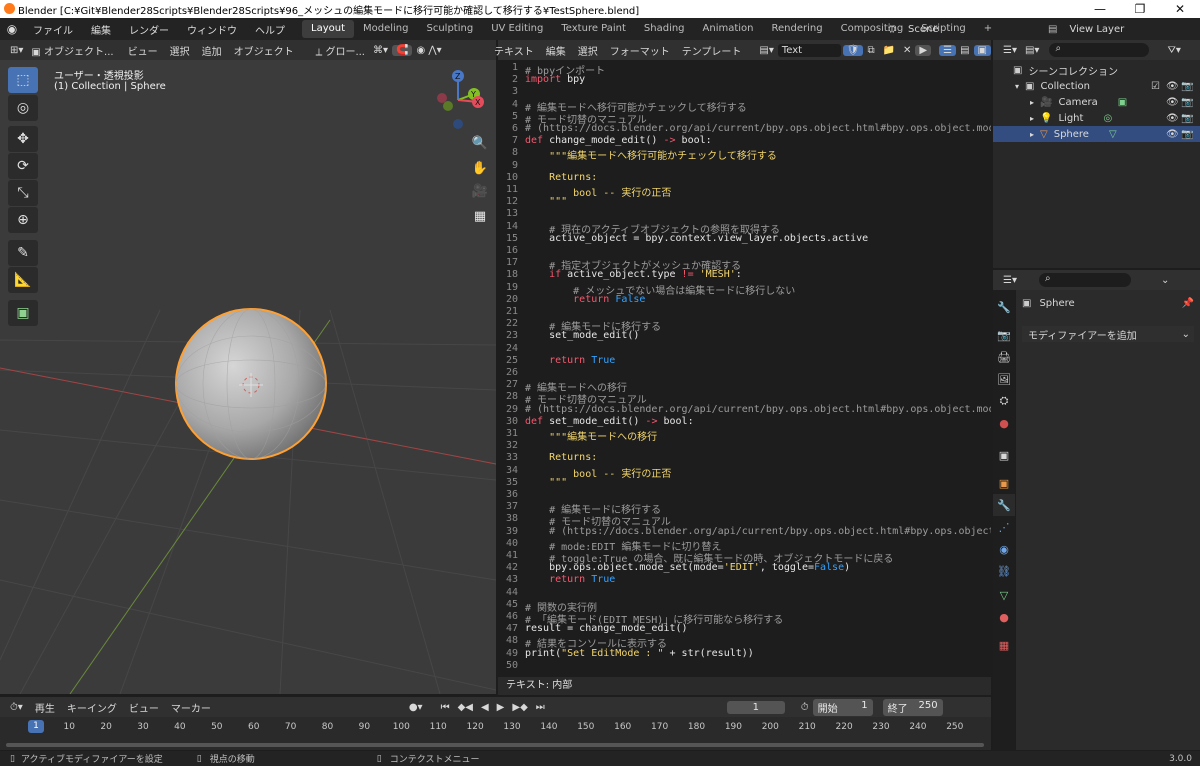 This screenshot has width=1200, height=766. What do you see at coordinates (143, 50) in the screenshot?
I see `menu-view: ビュー` at bounding box center [143, 50].